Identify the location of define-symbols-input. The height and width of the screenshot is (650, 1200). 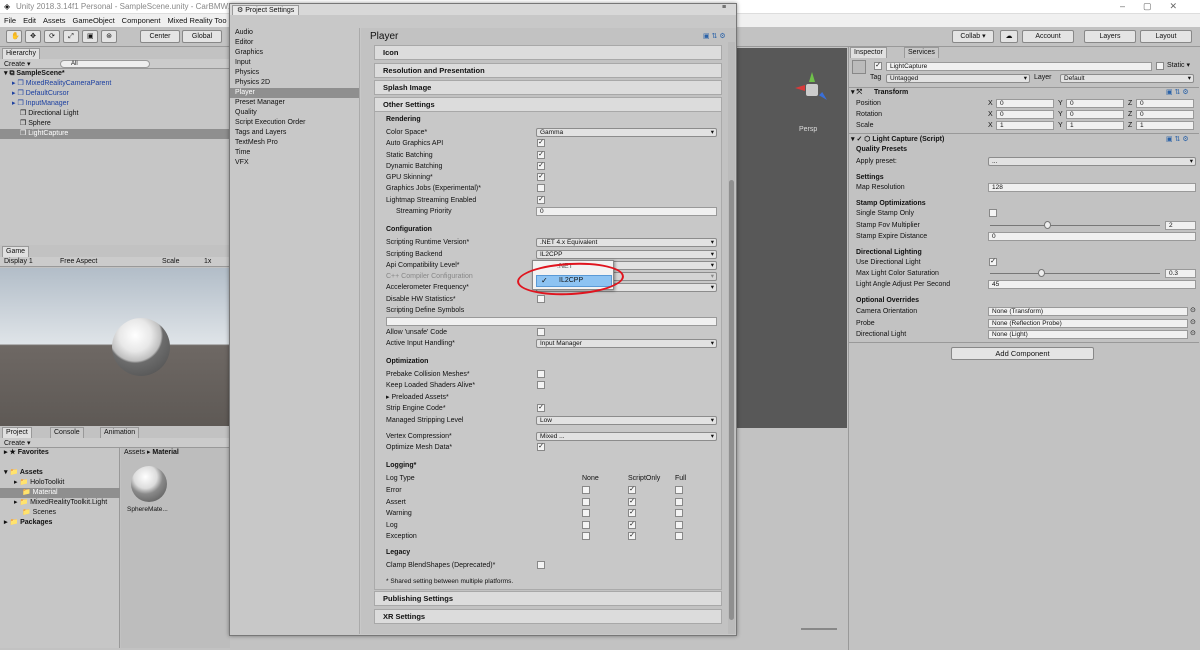
(551, 321).